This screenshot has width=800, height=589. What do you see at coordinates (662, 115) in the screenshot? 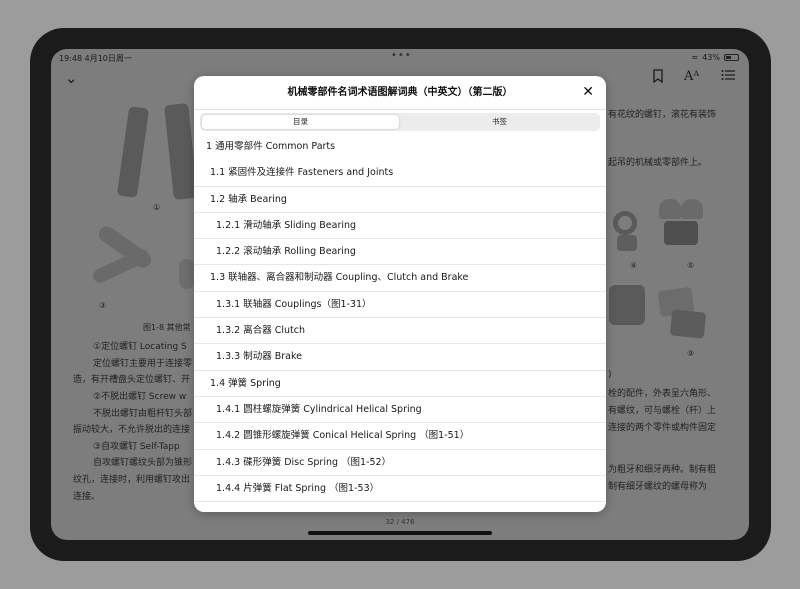
I see `text-line: 有花纹的螺钉，滚花有装饰` at bounding box center [662, 115].